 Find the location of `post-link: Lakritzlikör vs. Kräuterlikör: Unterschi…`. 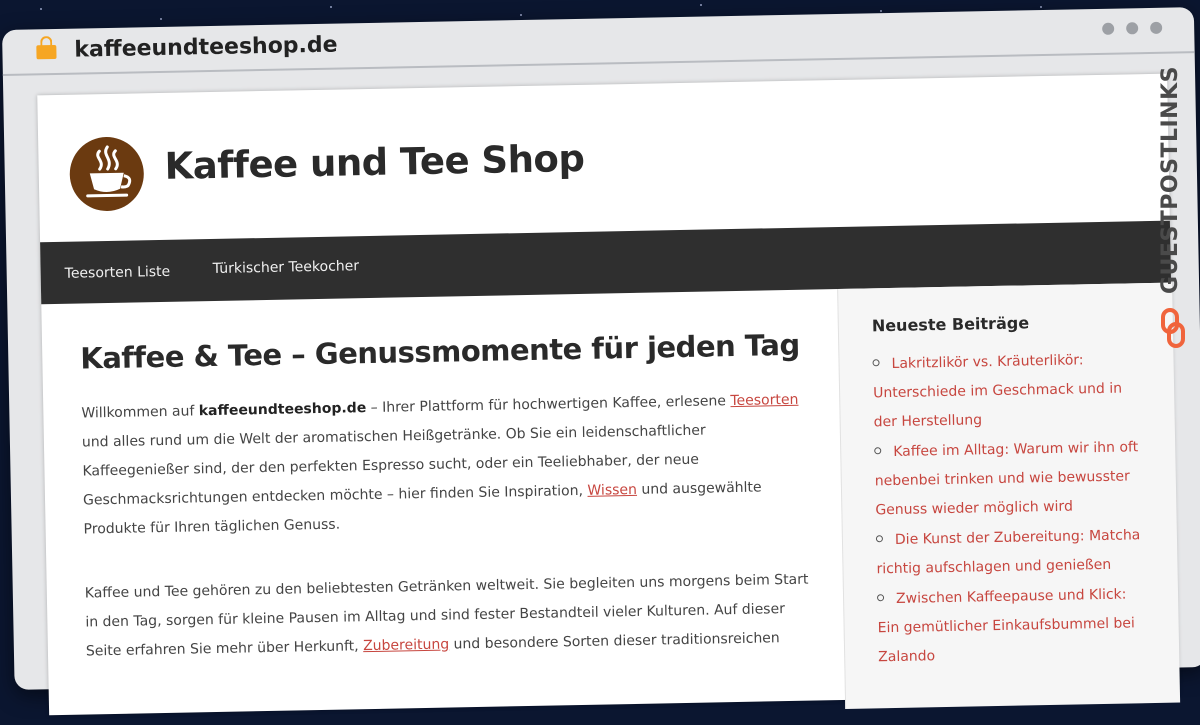

post-link: Lakritzlikör vs. Kräuterlikör: Unterschi… is located at coordinates (997, 391).